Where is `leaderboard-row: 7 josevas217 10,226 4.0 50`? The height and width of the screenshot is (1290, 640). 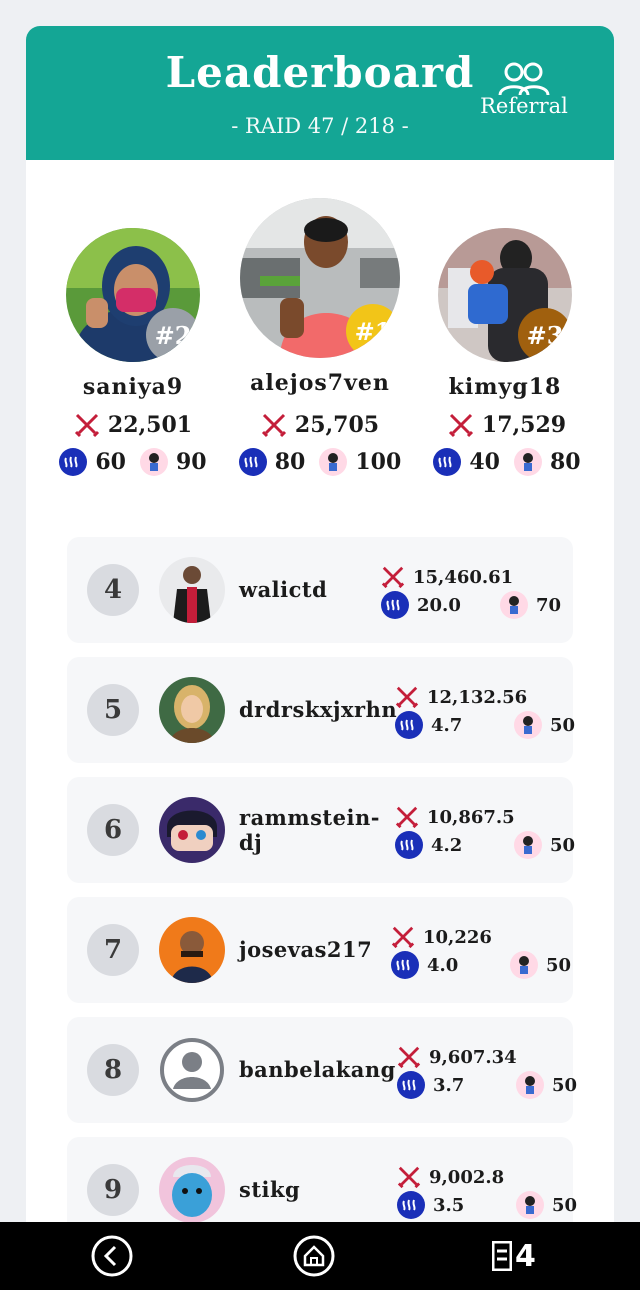
leaderboard-row: 7 josevas217 10,226 4.0 50 is located at coordinates (320, 950).